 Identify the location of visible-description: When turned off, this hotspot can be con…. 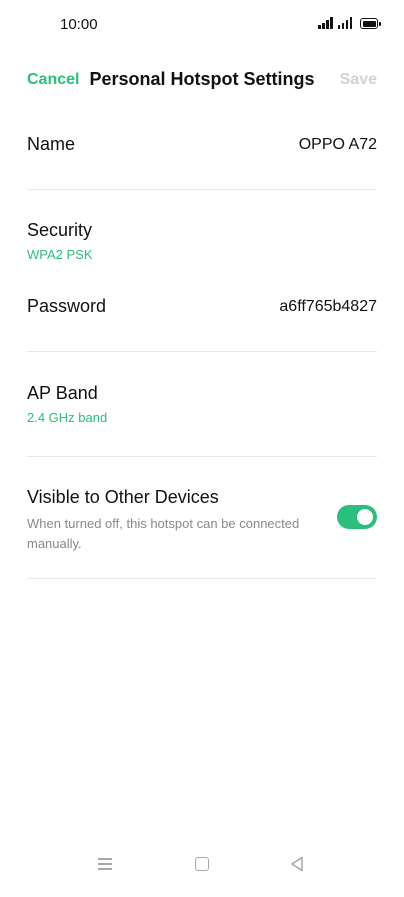
(163, 533).